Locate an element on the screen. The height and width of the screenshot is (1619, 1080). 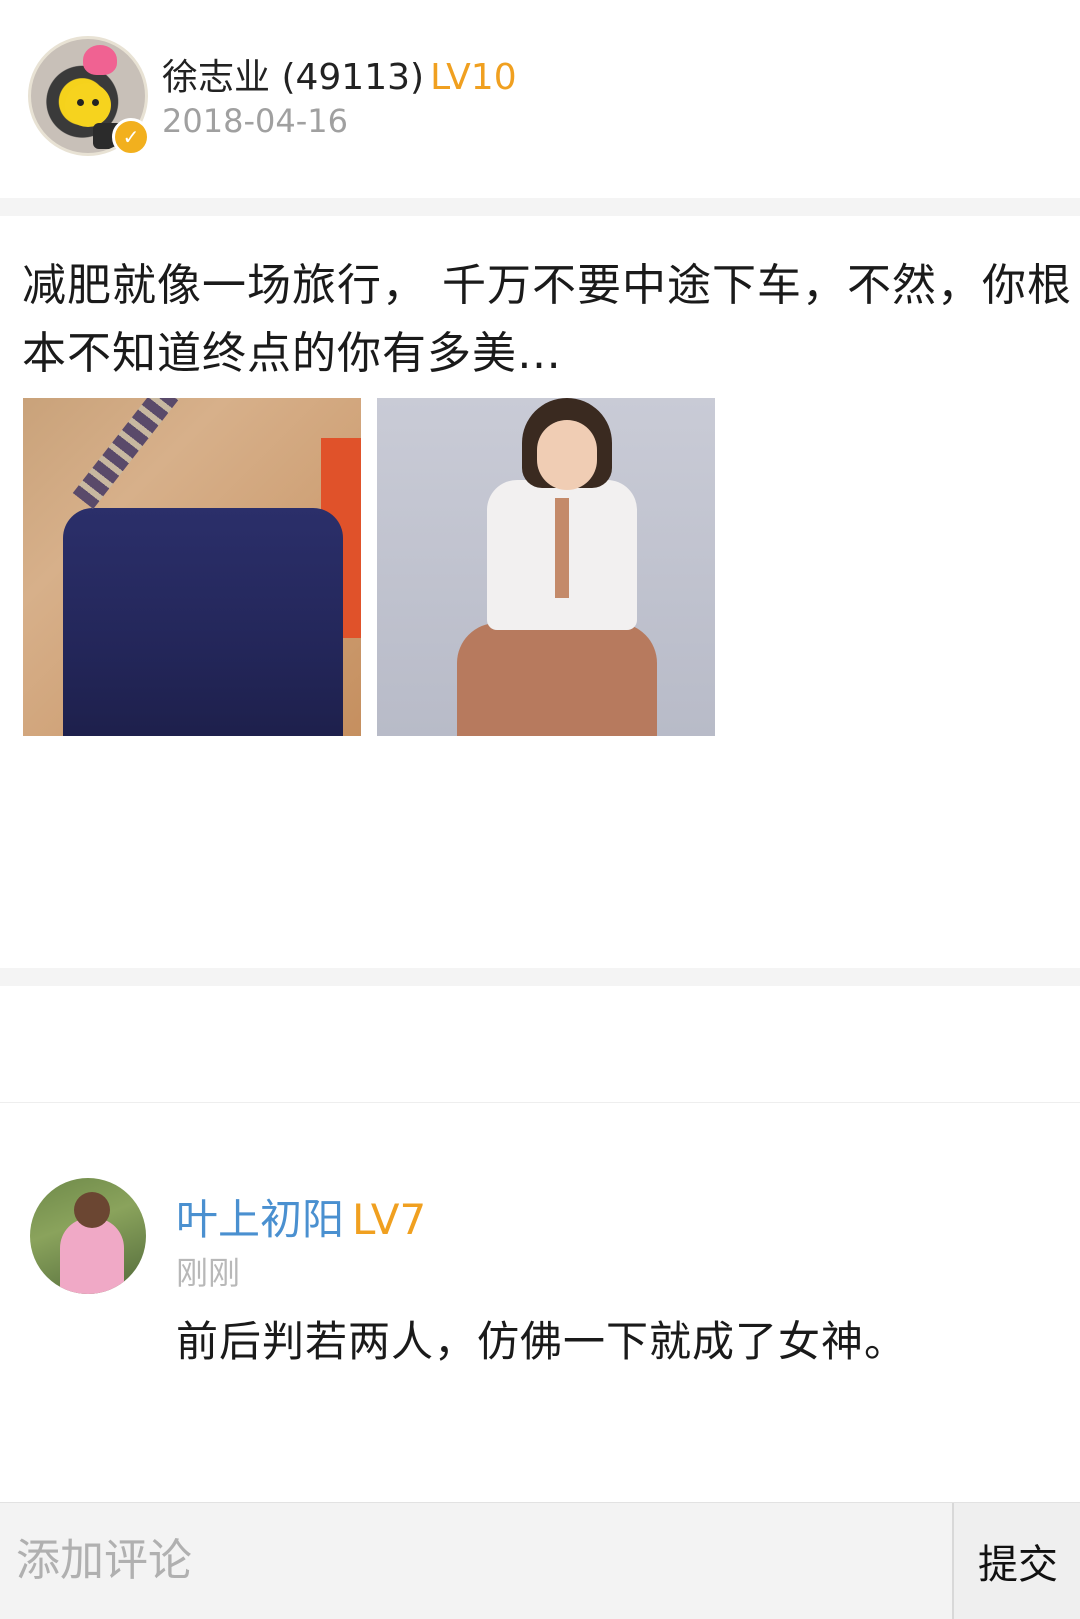
author-level: LV10 is located at coordinates (473, 77).